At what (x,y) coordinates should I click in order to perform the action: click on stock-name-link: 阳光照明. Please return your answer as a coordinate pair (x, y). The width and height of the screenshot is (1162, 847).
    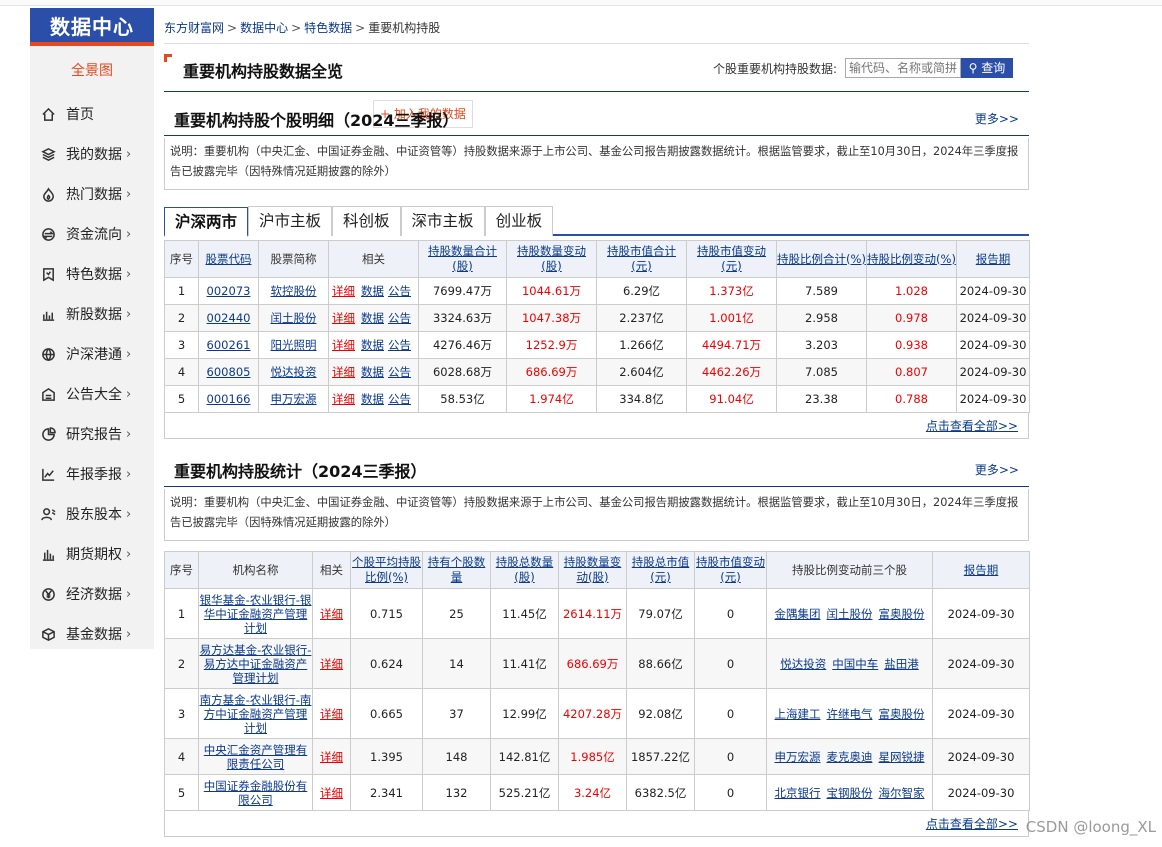
    Looking at the image, I should click on (294, 345).